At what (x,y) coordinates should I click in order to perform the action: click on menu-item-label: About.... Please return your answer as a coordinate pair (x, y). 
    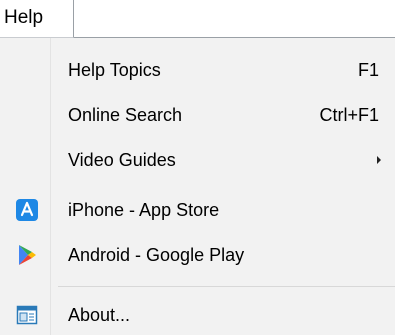
    Looking at the image, I should click on (99, 315).